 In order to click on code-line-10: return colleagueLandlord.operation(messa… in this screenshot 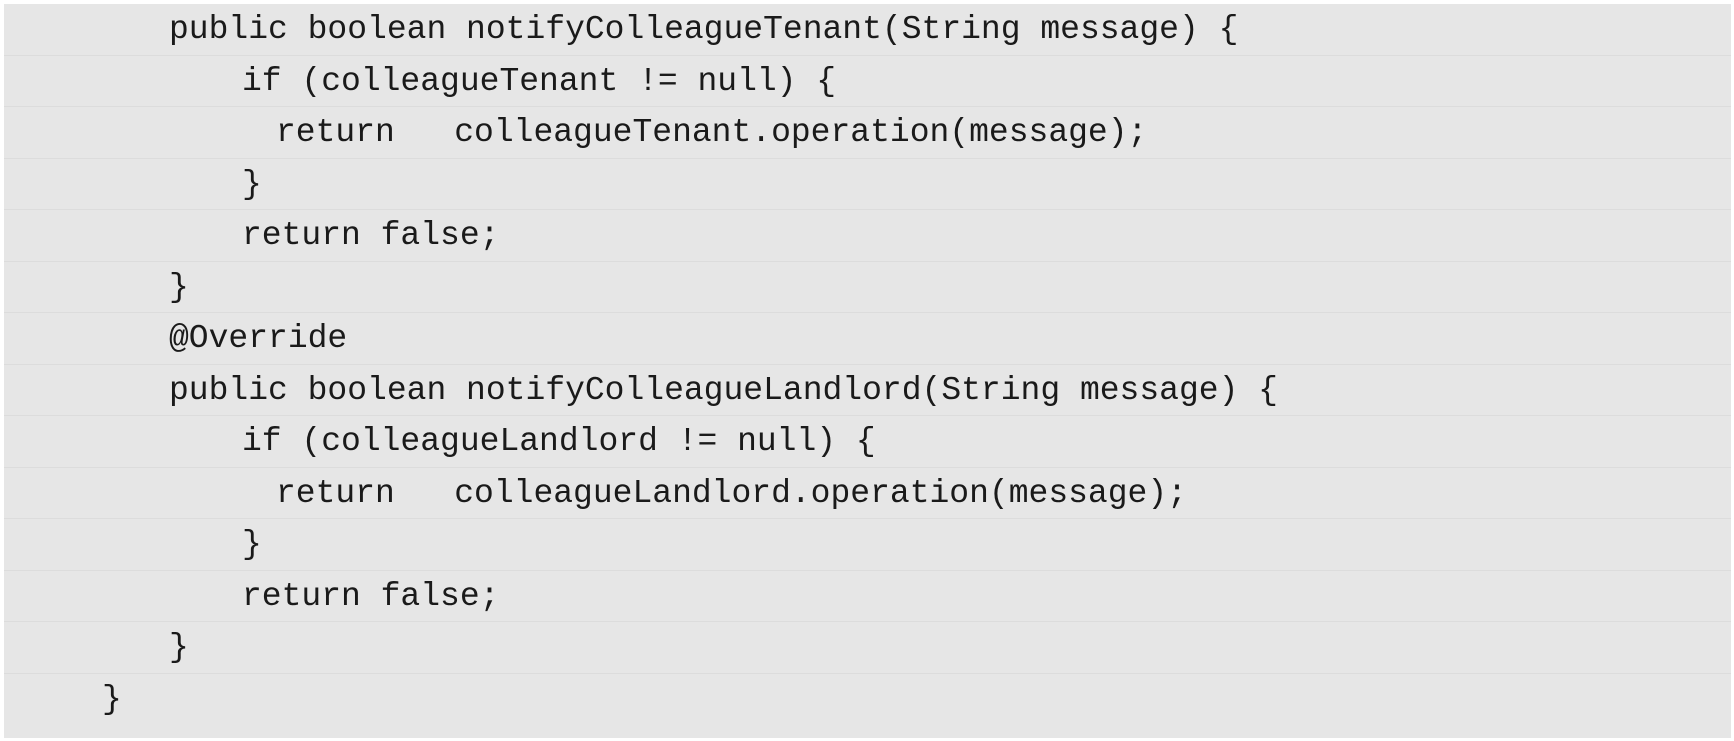, I will do `click(867, 493)`.